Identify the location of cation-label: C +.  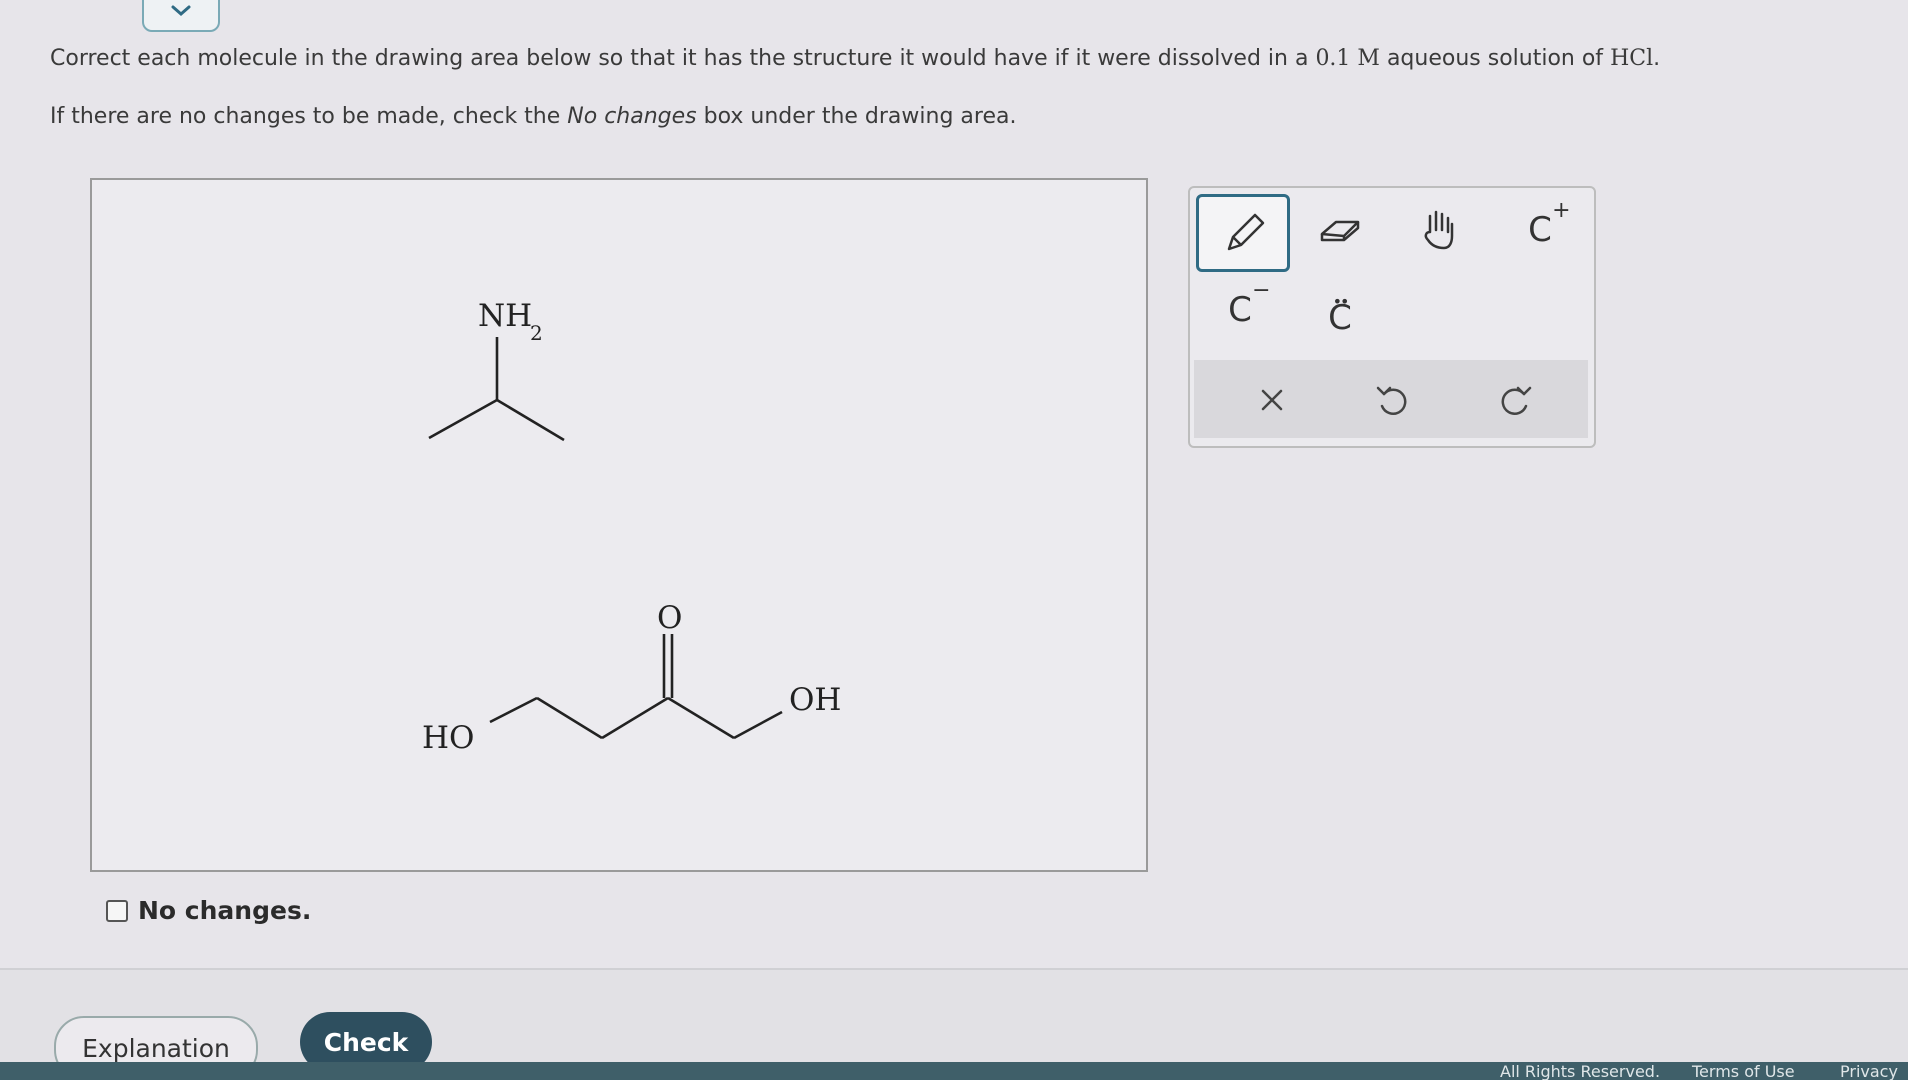
(1549, 224).